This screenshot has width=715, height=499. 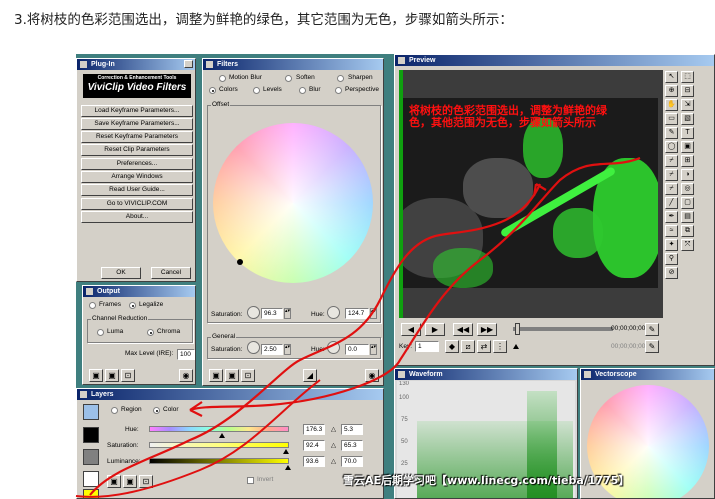 What do you see at coordinates (219, 461) in the screenshot?
I see `luminance-slider` at bounding box center [219, 461].